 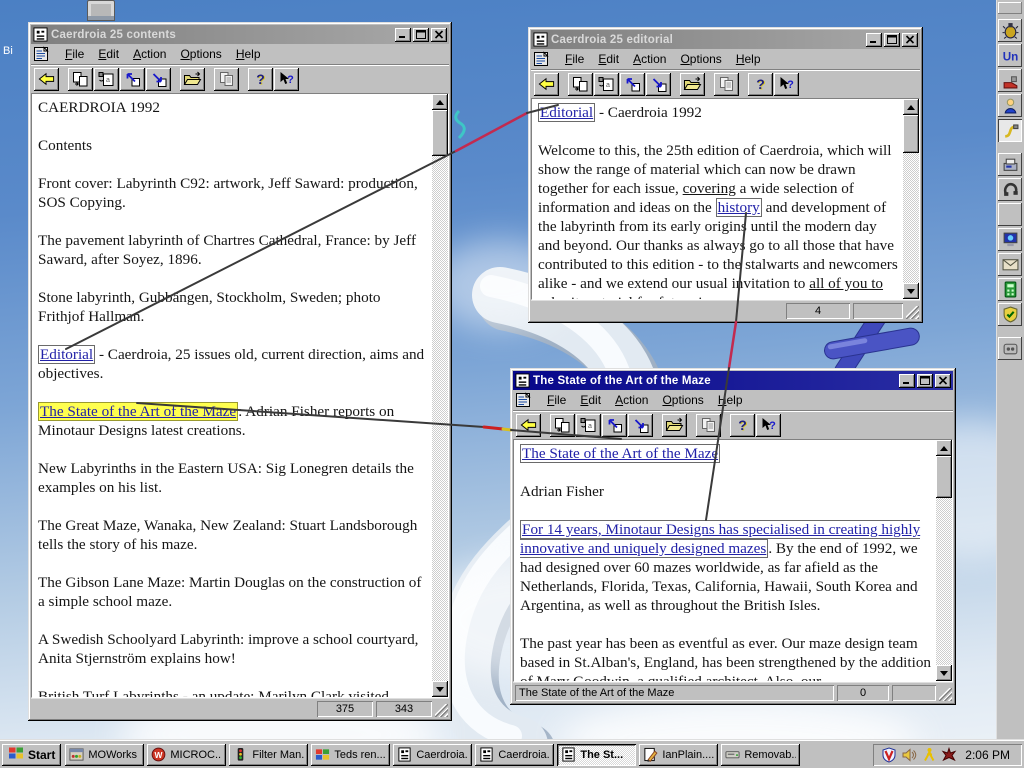 I want to click on partial-desktop-icon, so click(x=101, y=10).